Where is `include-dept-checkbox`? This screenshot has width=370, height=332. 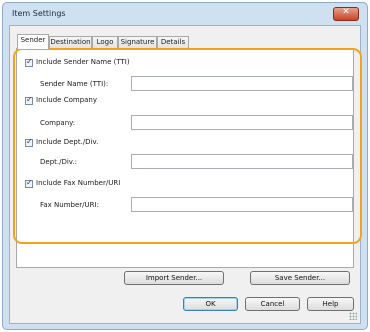
include-dept-checkbox is located at coordinates (29, 142).